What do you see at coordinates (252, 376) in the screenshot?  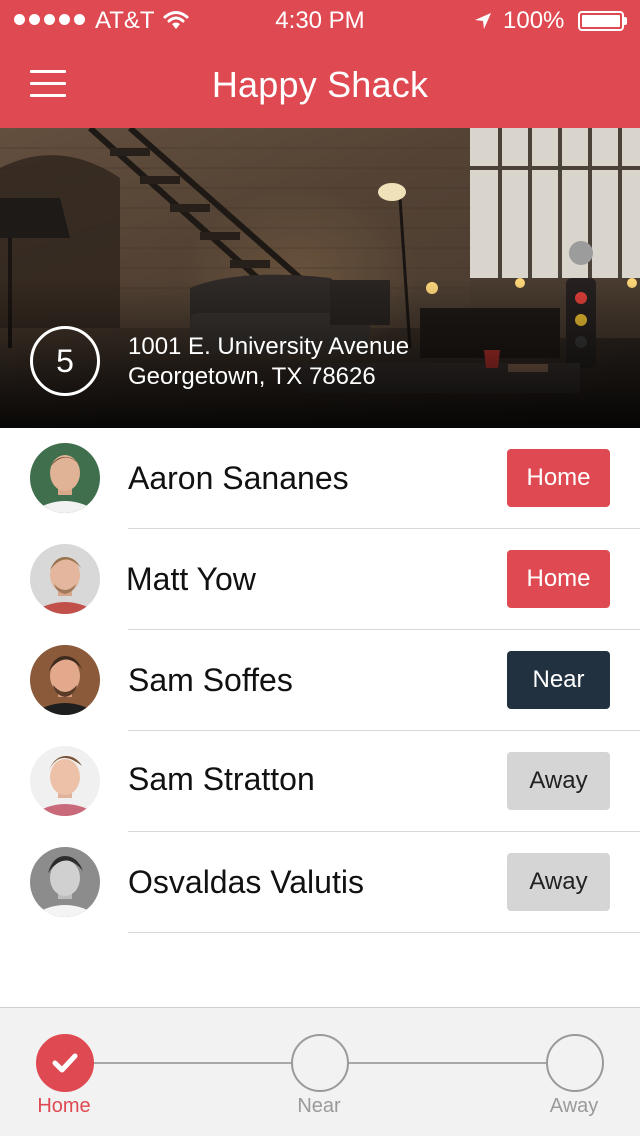 I see `address-line-2: Georgetown, TX 78626` at bounding box center [252, 376].